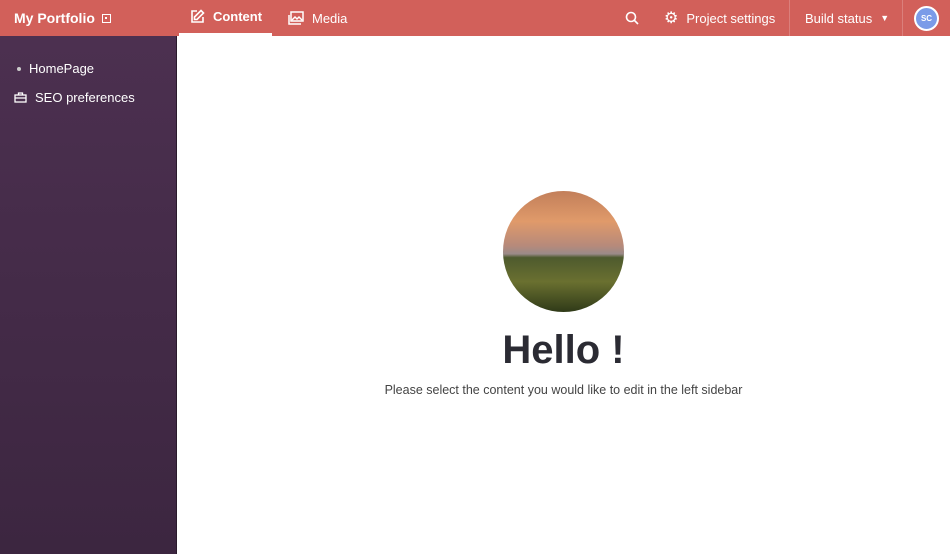 The height and width of the screenshot is (554, 950). What do you see at coordinates (632, 18) in the screenshot?
I see `search-icon` at bounding box center [632, 18].